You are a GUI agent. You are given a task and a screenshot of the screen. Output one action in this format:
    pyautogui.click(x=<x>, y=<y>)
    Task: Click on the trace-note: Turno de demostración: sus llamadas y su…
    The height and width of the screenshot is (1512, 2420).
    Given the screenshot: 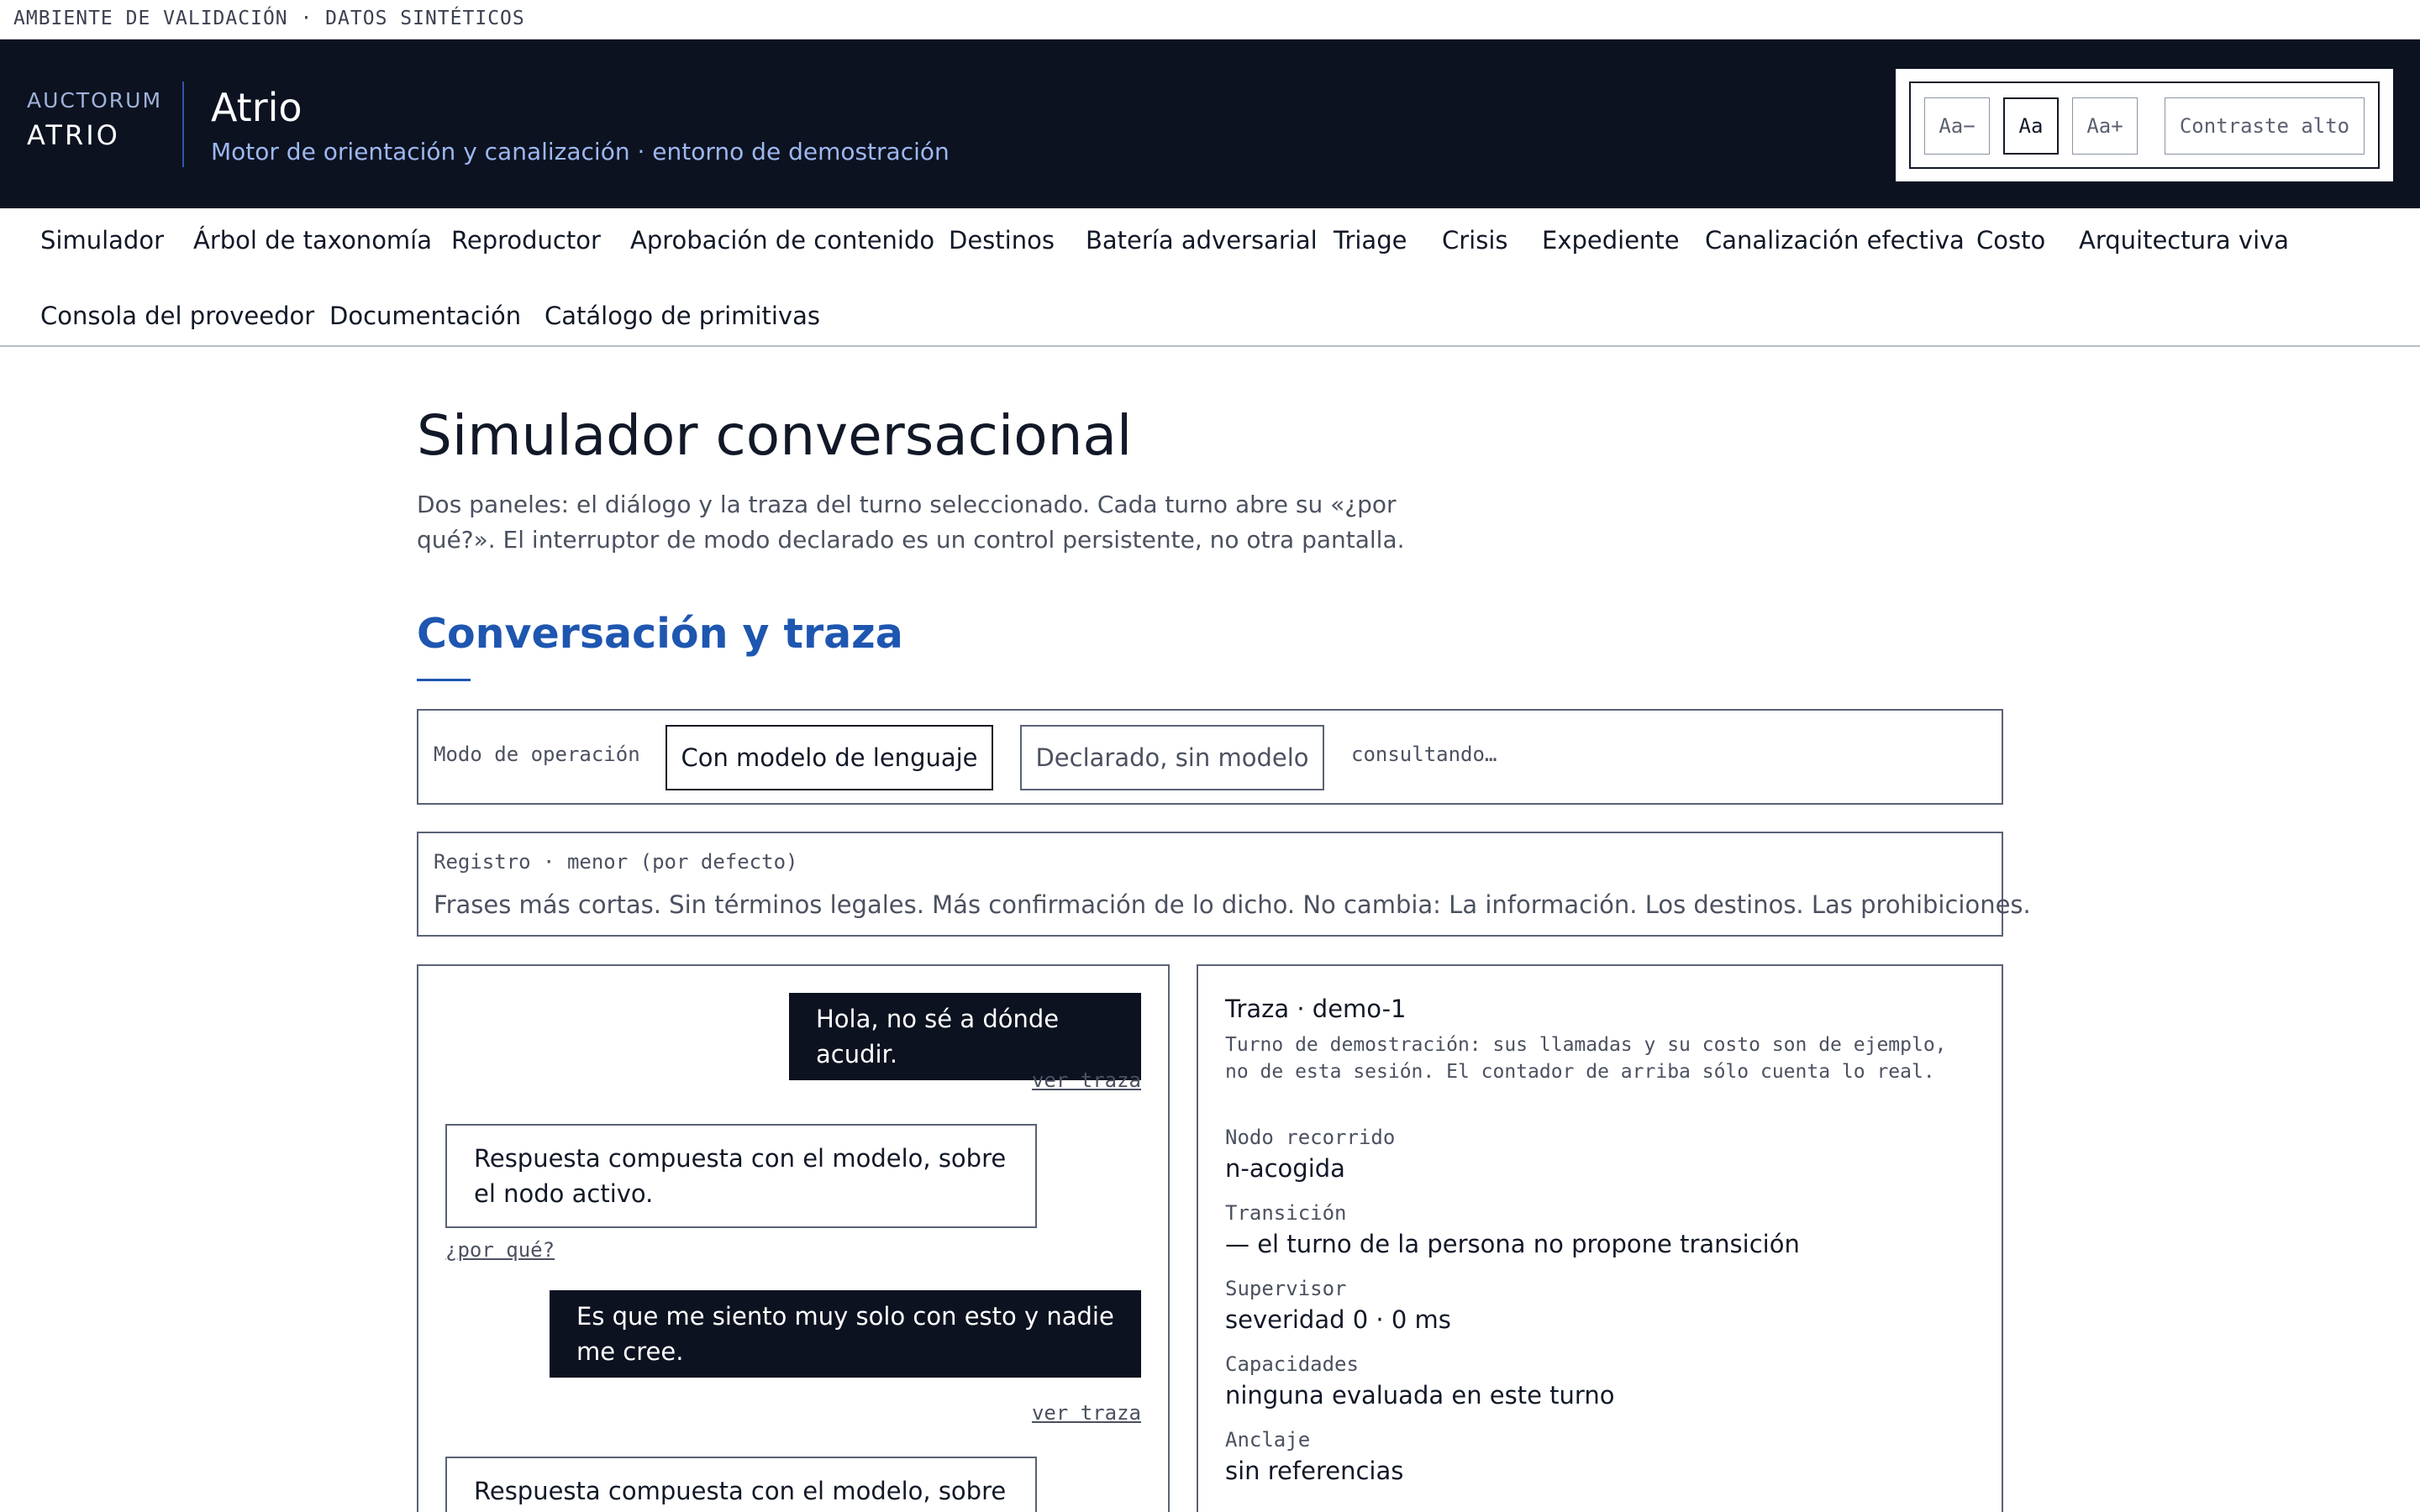 What is the action you would take?
    pyautogui.click(x=1586, y=1058)
    